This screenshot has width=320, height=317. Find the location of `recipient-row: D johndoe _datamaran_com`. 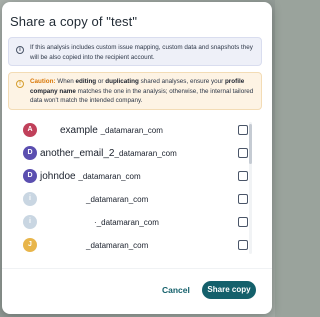

recipient-row: D johndoe _datamaran_com is located at coordinates (130, 177).